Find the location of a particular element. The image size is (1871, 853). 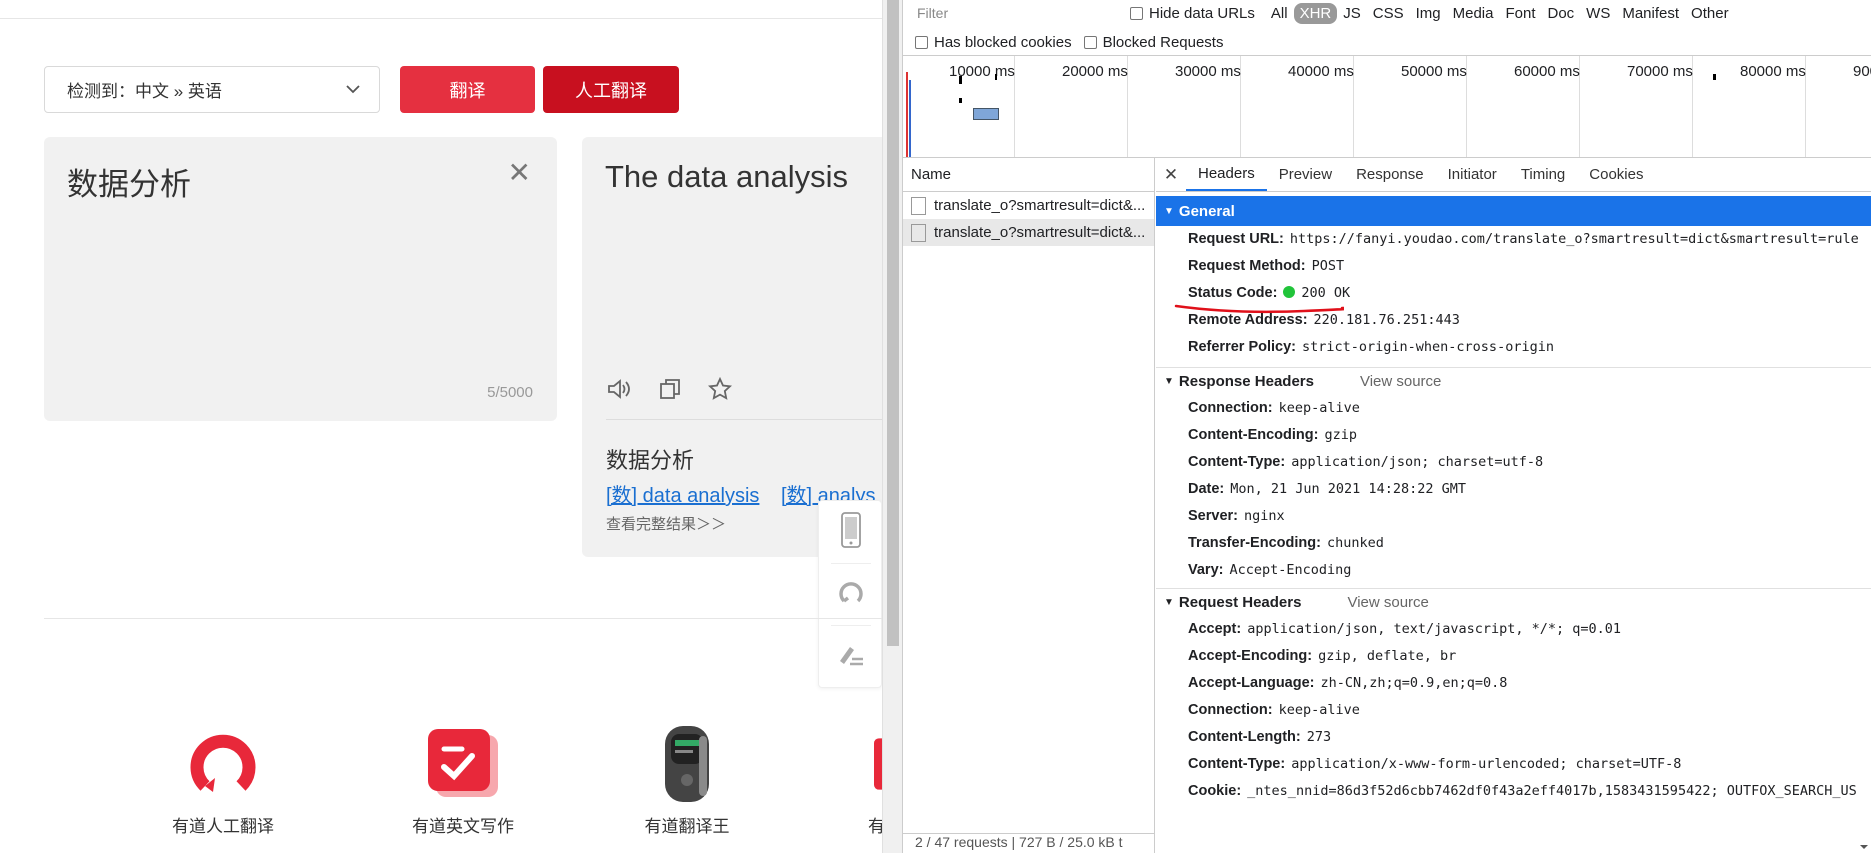

devtools-scrollbar is located at coordinates (1864, 426).